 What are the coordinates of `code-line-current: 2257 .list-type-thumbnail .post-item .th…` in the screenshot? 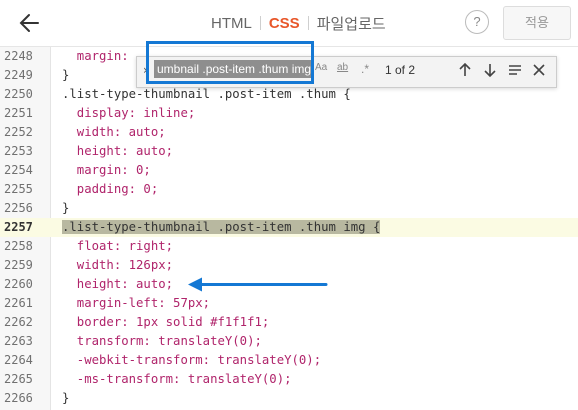 It's located at (289, 227).